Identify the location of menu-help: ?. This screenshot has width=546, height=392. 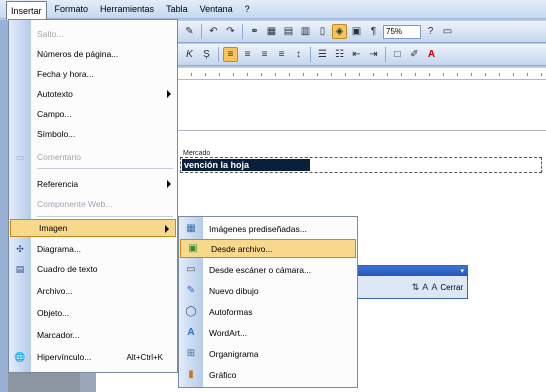
(247, 9).